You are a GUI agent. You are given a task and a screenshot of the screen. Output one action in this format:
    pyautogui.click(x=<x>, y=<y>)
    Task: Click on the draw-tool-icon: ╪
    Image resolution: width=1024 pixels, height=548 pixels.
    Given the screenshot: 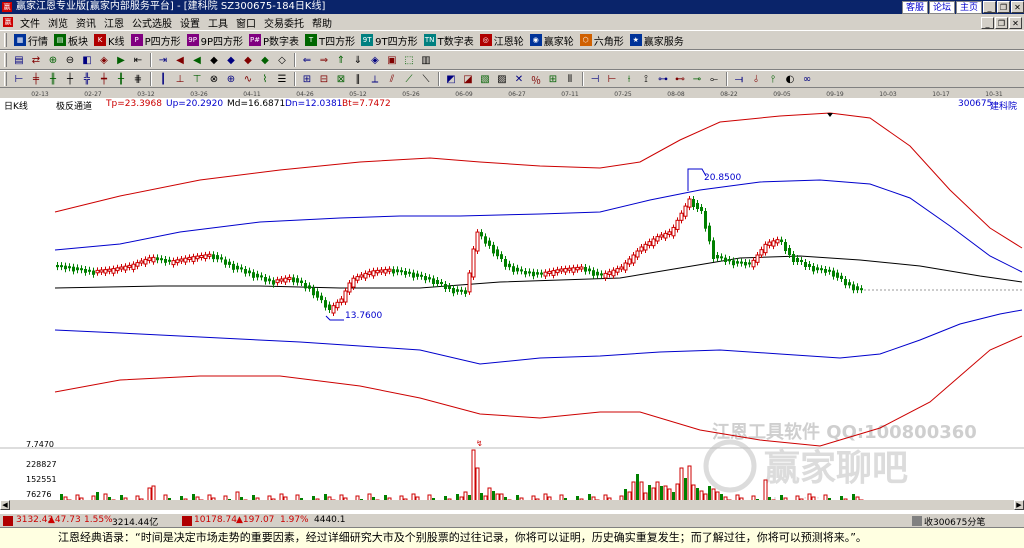 What is the action you would take?
    pyautogui.click(x=36, y=79)
    